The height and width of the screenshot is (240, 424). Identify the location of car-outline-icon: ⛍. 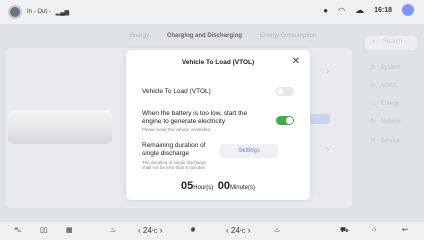
(17, 230).